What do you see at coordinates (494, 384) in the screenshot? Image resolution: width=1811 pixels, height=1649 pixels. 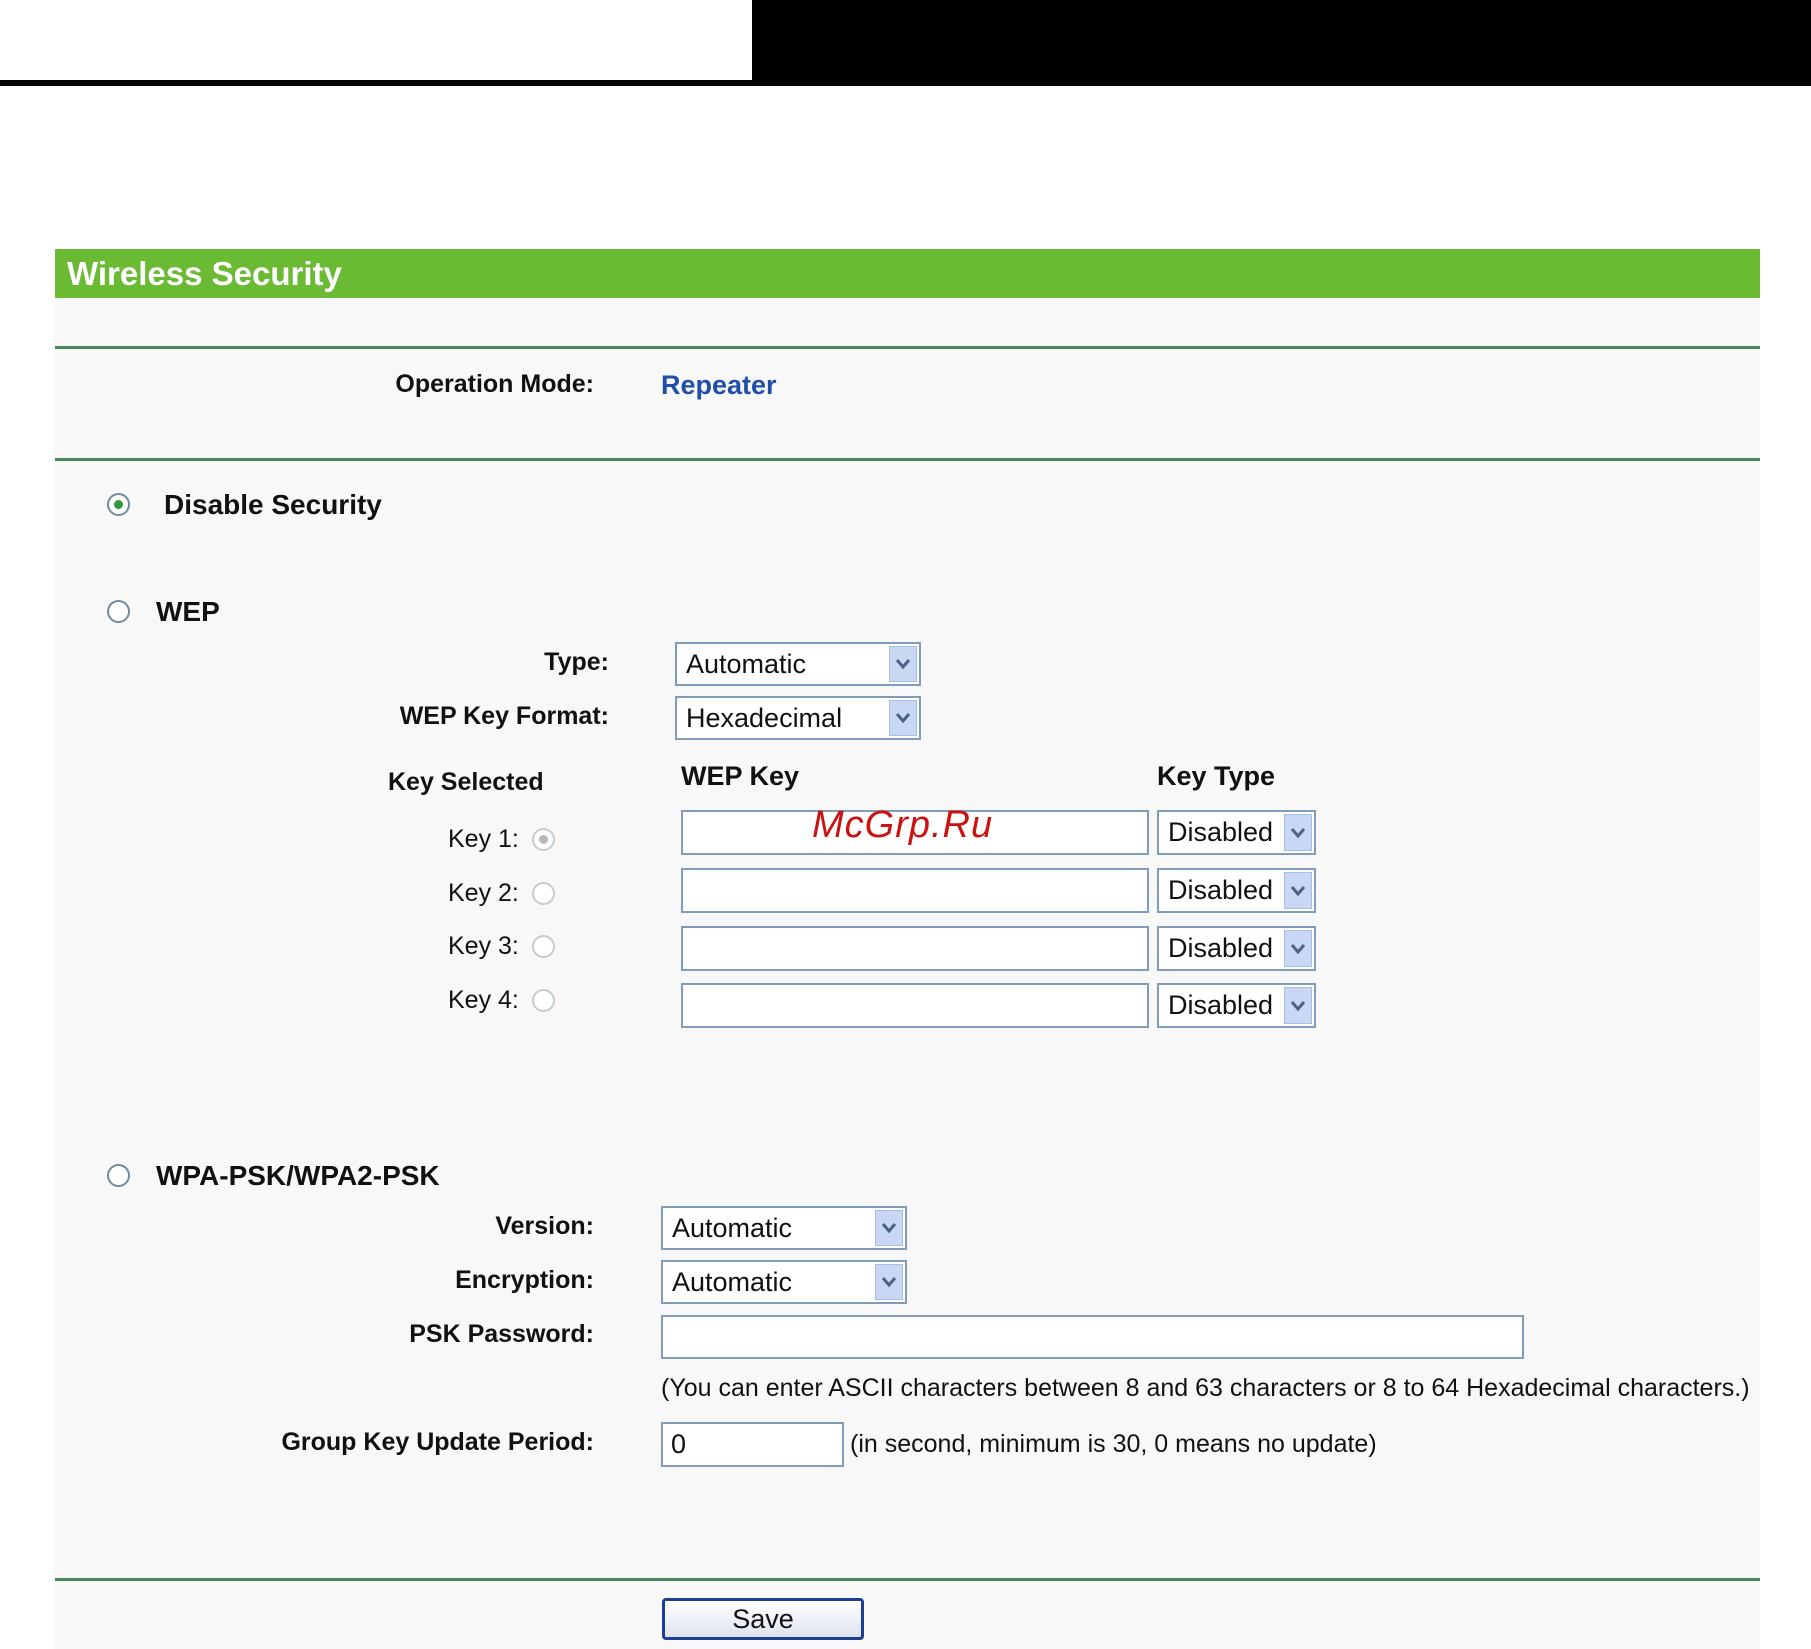 I see `operation-mode-label: Operation Mode:` at bounding box center [494, 384].